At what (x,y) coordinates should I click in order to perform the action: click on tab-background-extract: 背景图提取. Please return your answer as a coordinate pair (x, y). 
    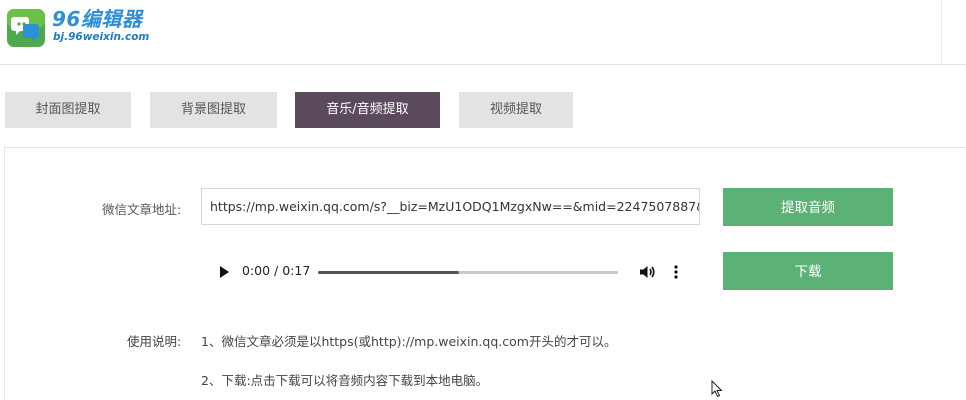
    Looking at the image, I should click on (213, 110).